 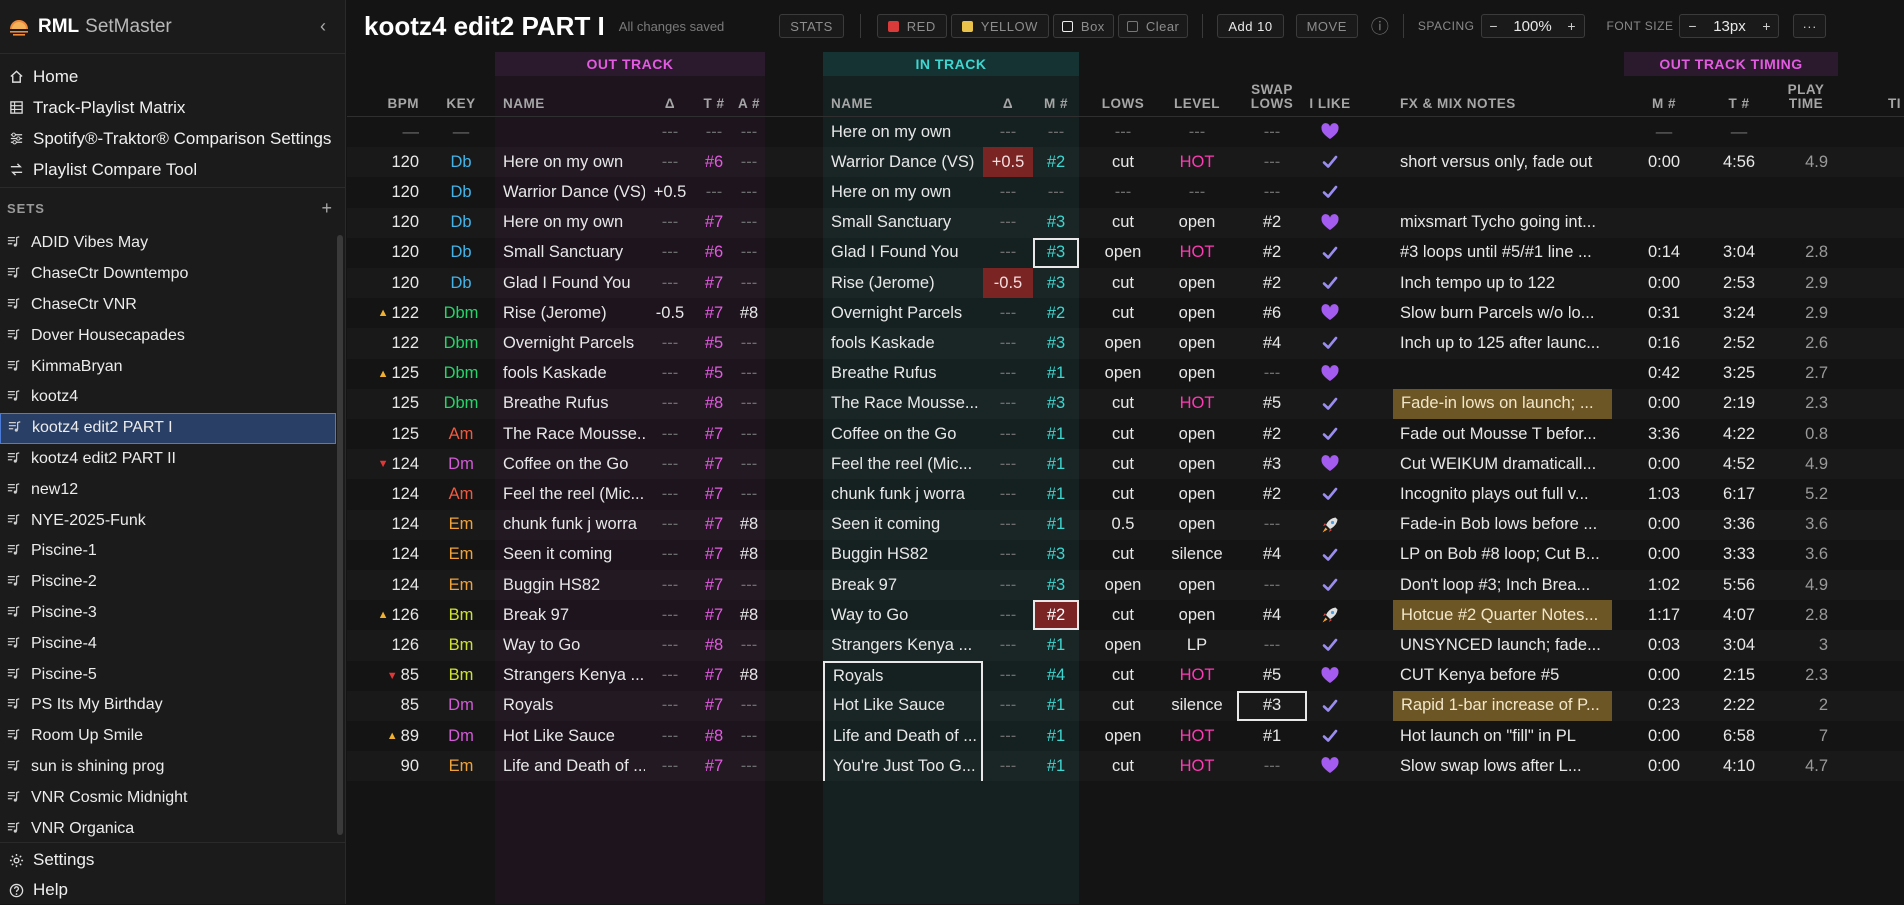 I want to click on yellow-button: YELLOW, so click(x=999, y=26).